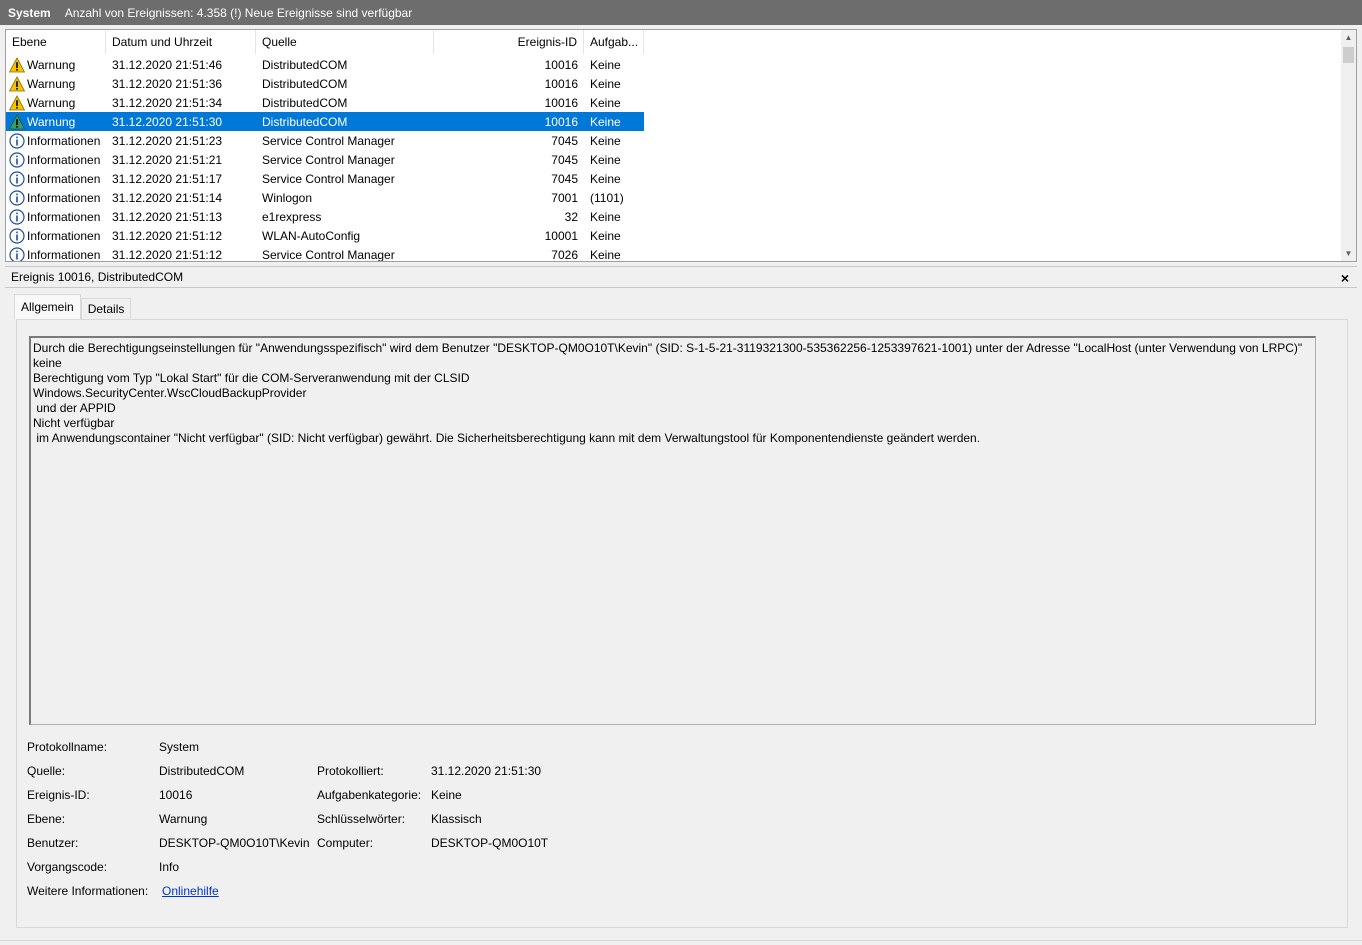  What do you see at coordinates (46, 819) in the screenshot?
I see `prop-label-level: Ebene:` at bounding box center [46, 819].